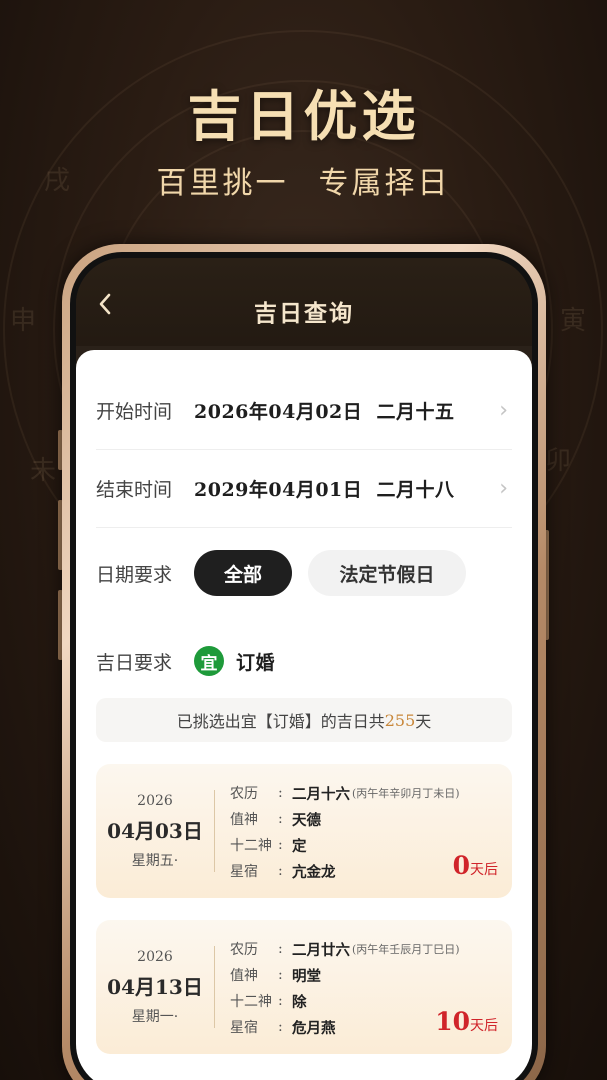 The height and width of the screenshot is (1080, 607). What do you see at coordinates (280, 721) in the screenshot?
I see `summary-prefix: 已挑选出宜【订婚】的吉日共` at bounding box center [280, 721].